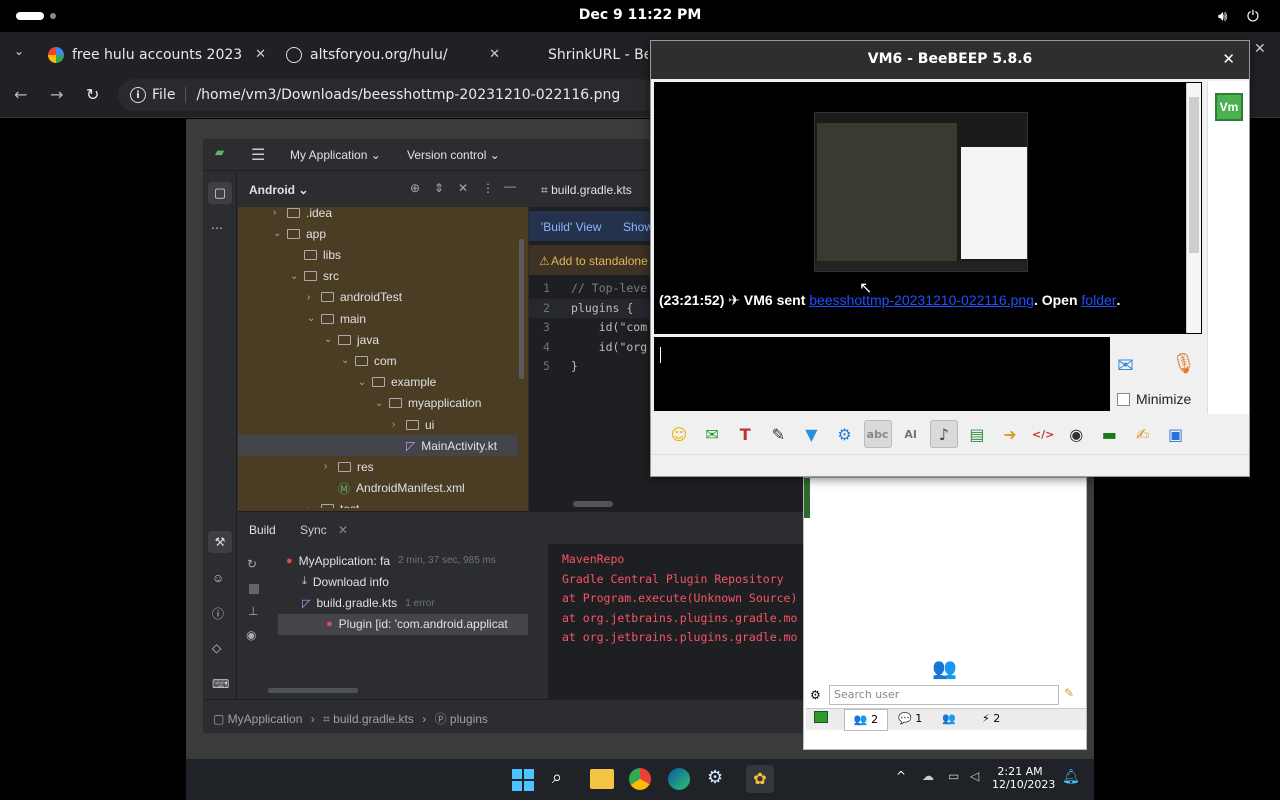 Image resolution: width=1280 pixels, height=800 pixels. Describe the element at coordinates (521, 309) in the screenshot. I see `tree-scrollbar` at that location.